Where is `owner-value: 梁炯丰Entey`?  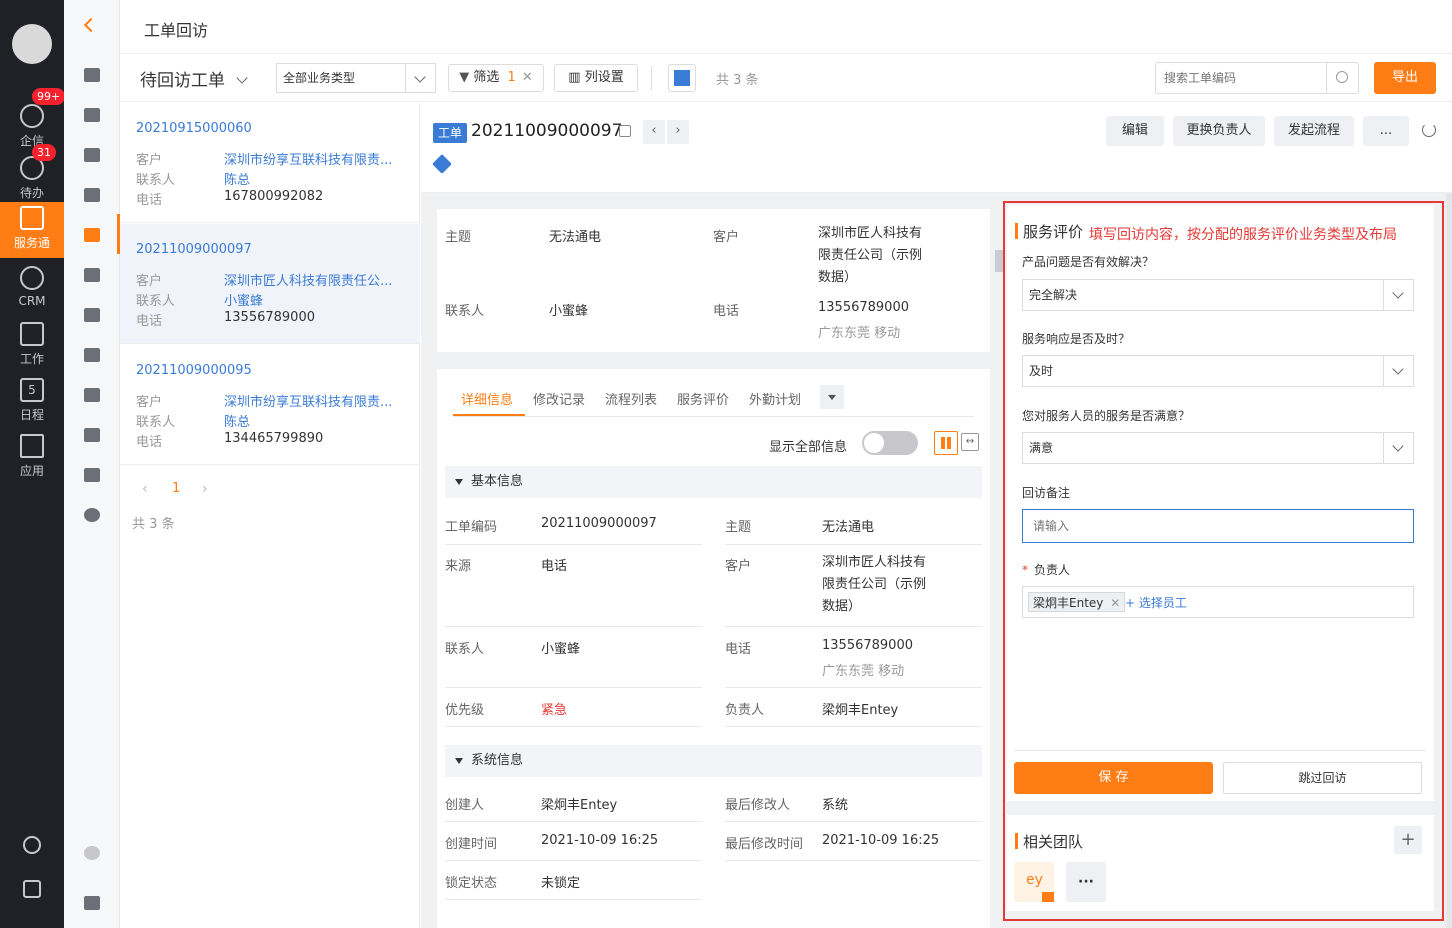 owner-value: 梁炯丰Entey is located at coordinates (860, 710).